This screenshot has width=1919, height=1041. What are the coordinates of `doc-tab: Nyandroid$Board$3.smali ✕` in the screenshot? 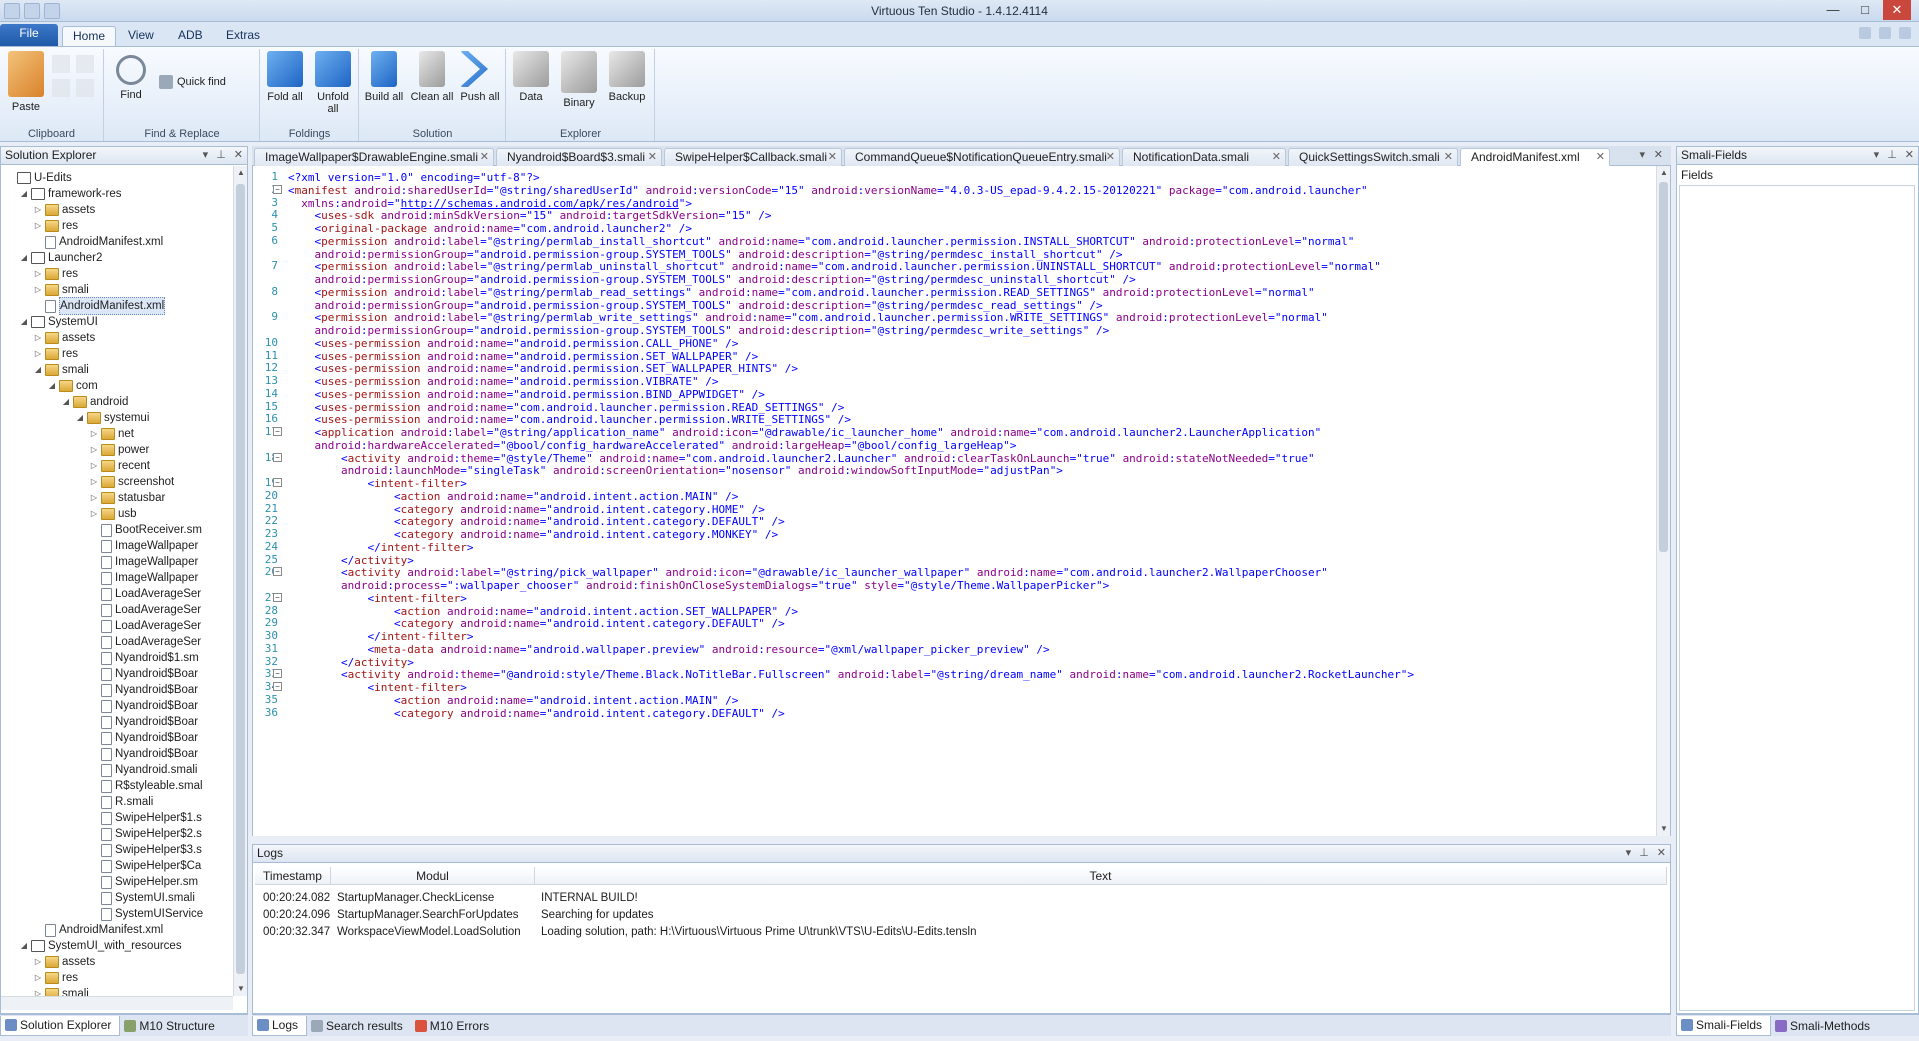 It's located at (579, 157).